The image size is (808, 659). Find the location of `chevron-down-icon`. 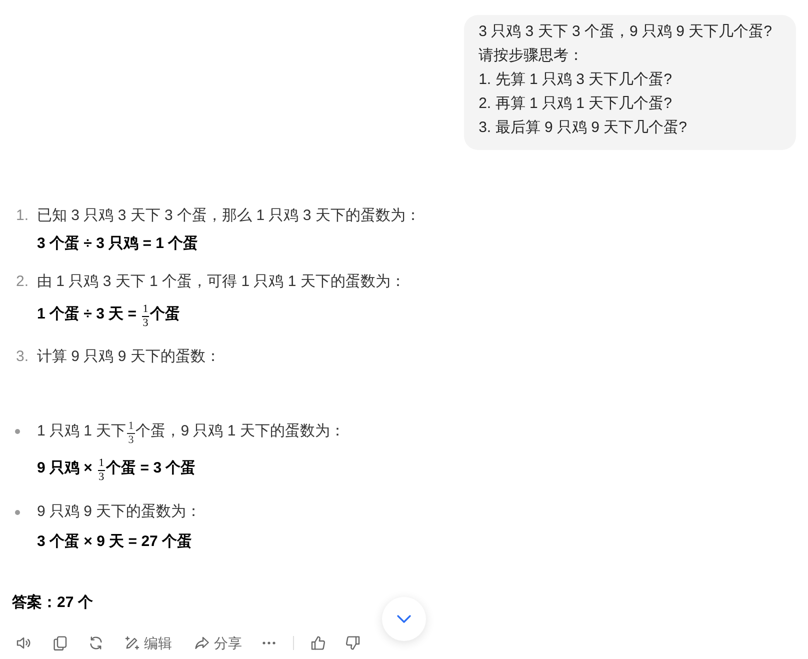

chevron-down-icon is located at coordinates (404, 619).